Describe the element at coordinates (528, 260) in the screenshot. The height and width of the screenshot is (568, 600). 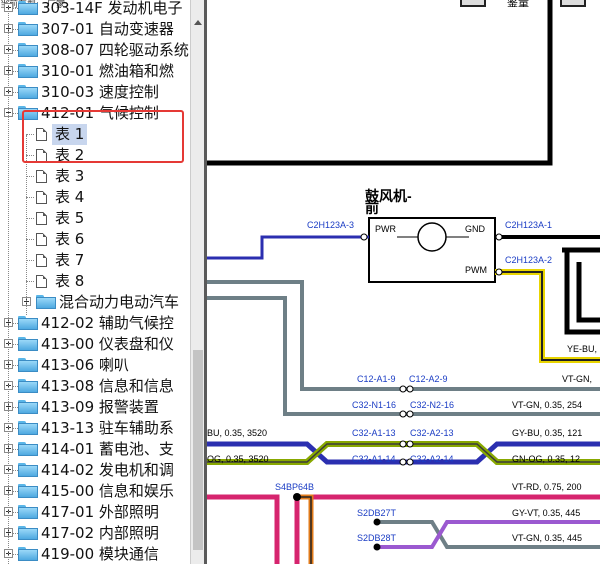
I see `wire-label-c2h123a2: C2H123A-2` at that location.